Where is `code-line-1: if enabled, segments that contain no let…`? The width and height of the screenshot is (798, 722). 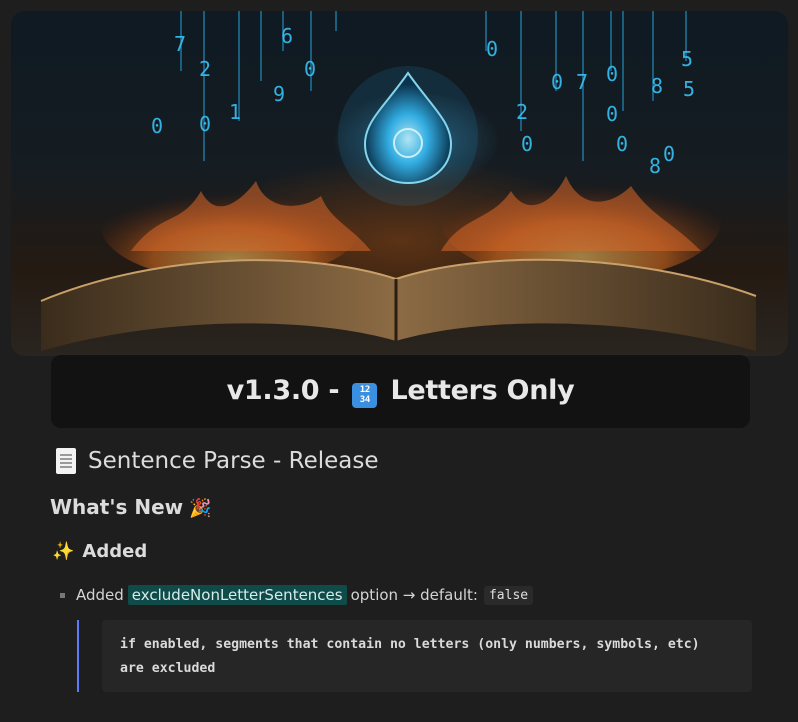 code-line-1: if enabled, segments that contain no let… is located at coordinates (410, 644).